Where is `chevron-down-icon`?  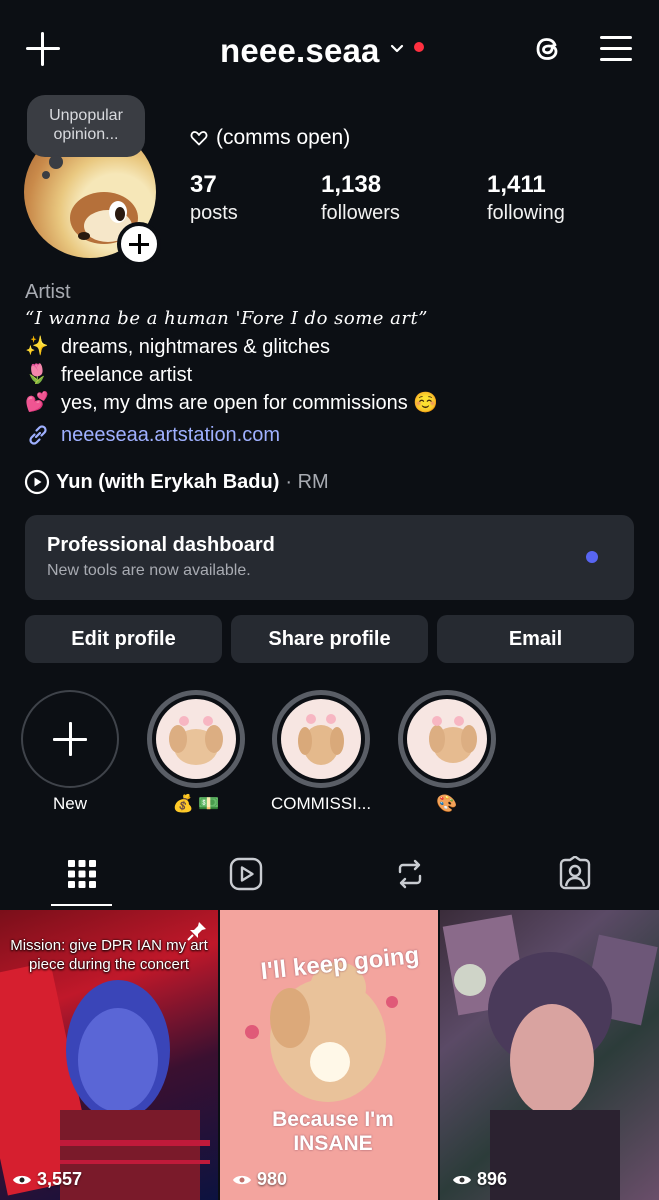
chevron-down-icon is located at coordinates (396, 48).